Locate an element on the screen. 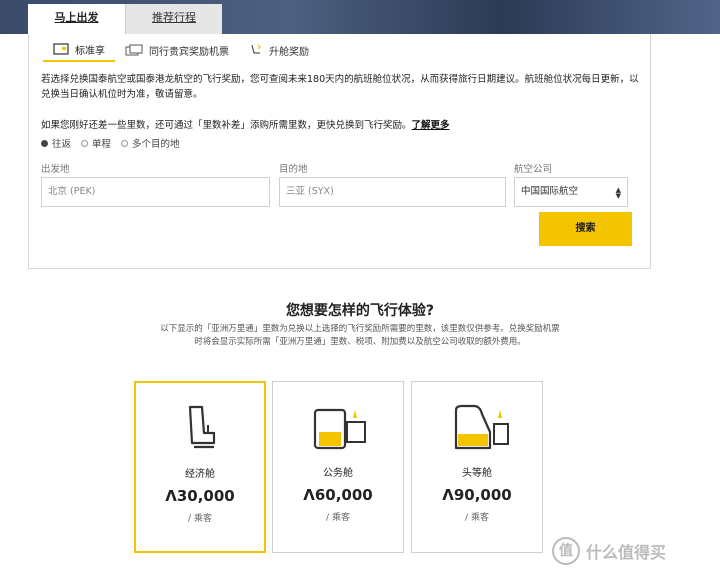 The image size is (720, 578). top-tabs: 马上出发 推荐行程 is located at coordinates (125, 19).